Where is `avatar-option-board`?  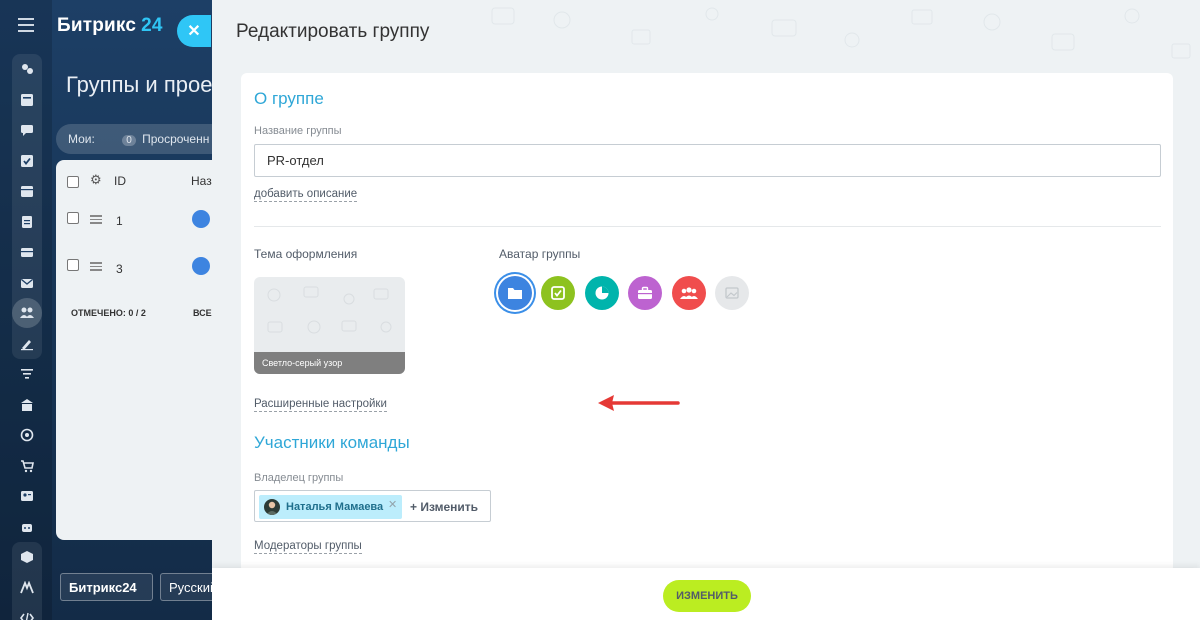 avatar-option-board is located at coordinates (558, 293).